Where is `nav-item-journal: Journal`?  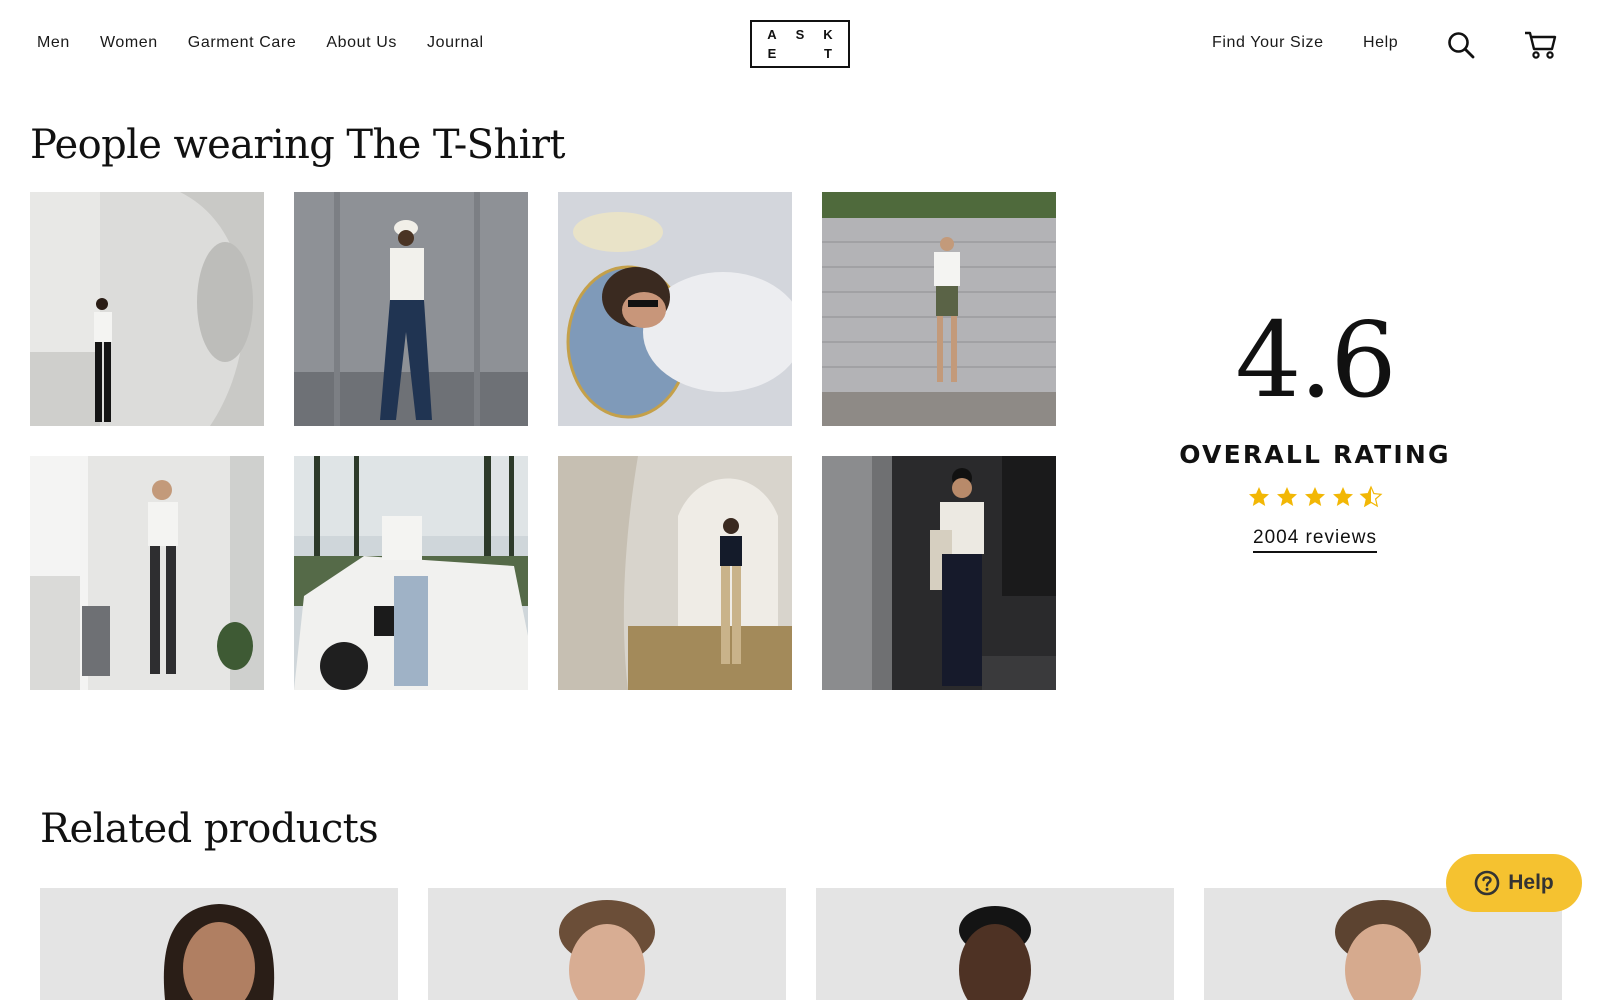 nav-item-journal: Journal is located at coordinates (455, 43).